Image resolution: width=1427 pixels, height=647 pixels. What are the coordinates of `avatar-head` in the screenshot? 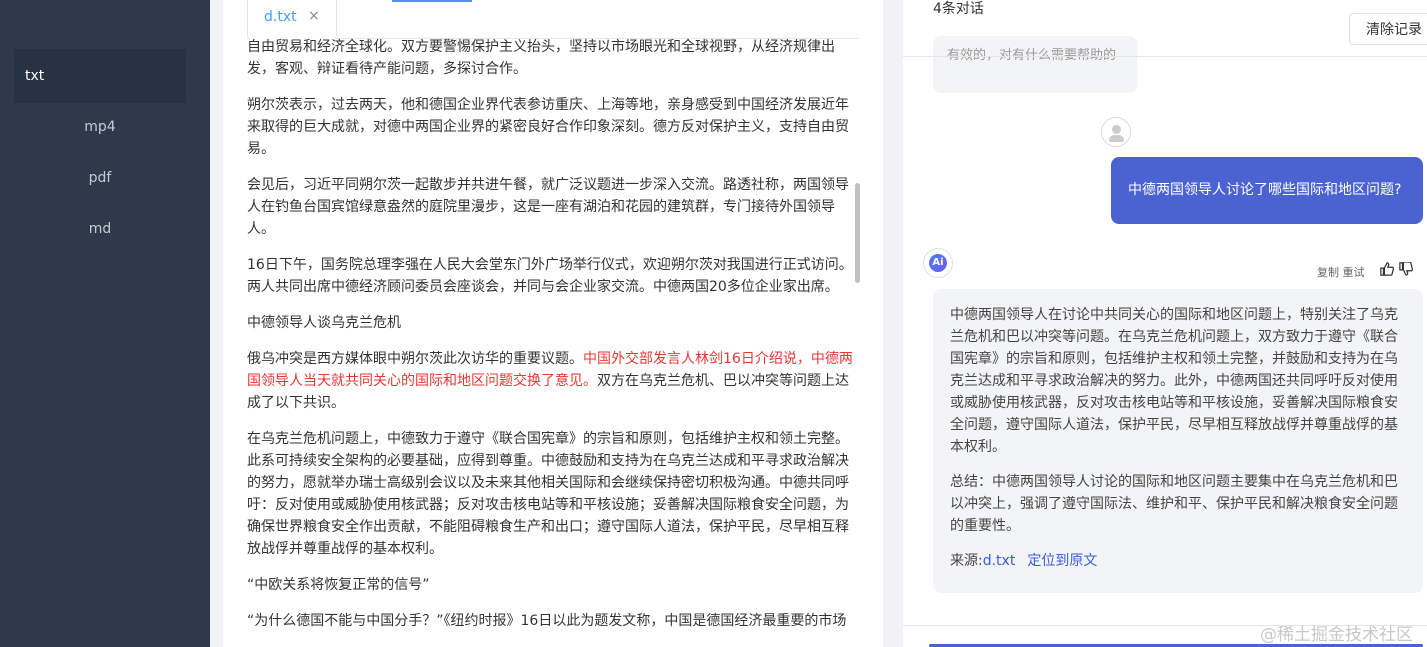 It's located at (1116, 129).